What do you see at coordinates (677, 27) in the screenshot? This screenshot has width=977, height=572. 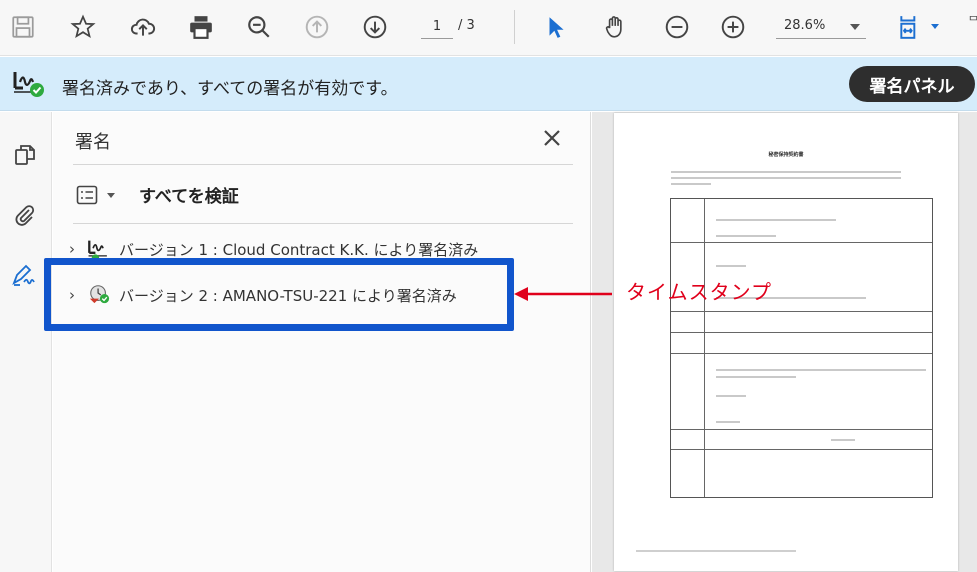 I see `zoom-minus-icon` at bounding box center [677, 27].